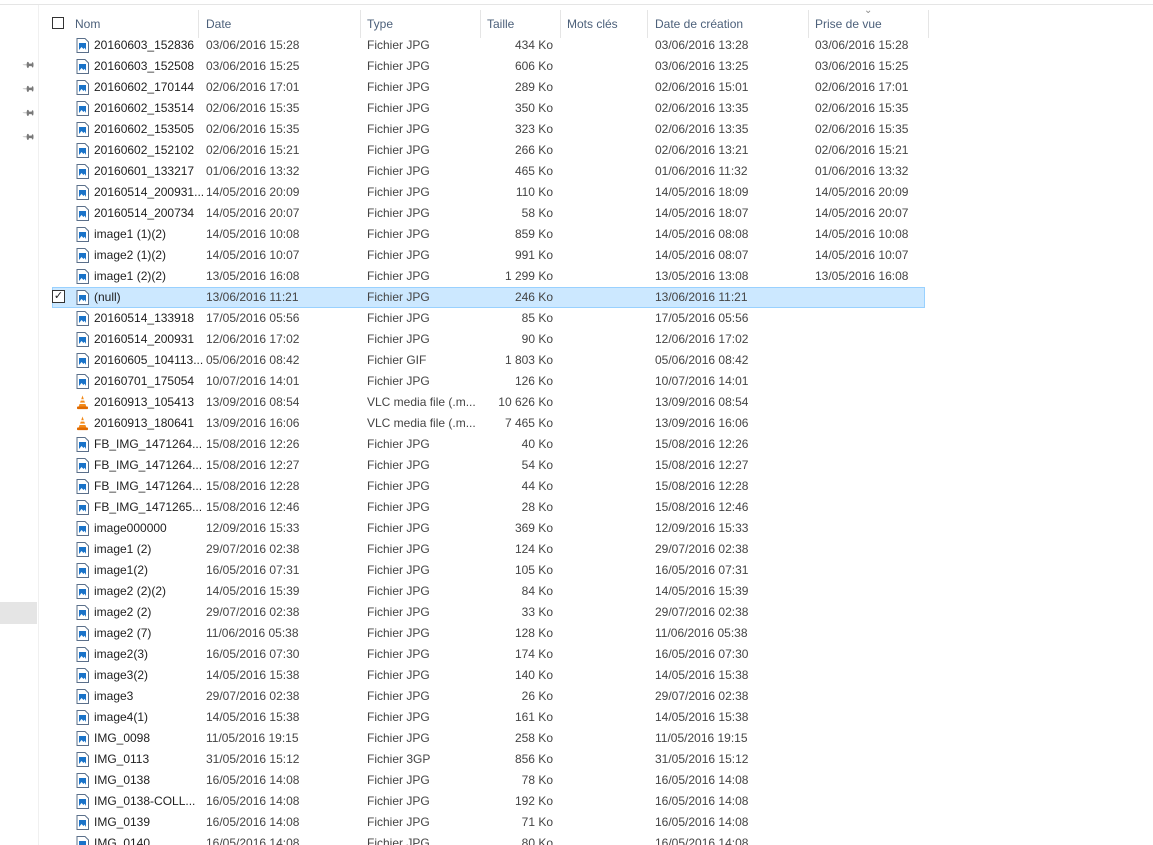  I want to click on file-name: image3, so click(113, 696).